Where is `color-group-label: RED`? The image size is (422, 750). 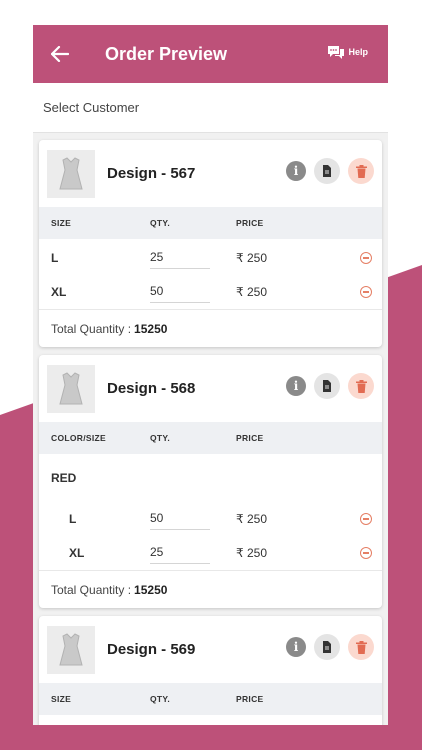 color-group-label: RED is located at coordinates (64, 478).